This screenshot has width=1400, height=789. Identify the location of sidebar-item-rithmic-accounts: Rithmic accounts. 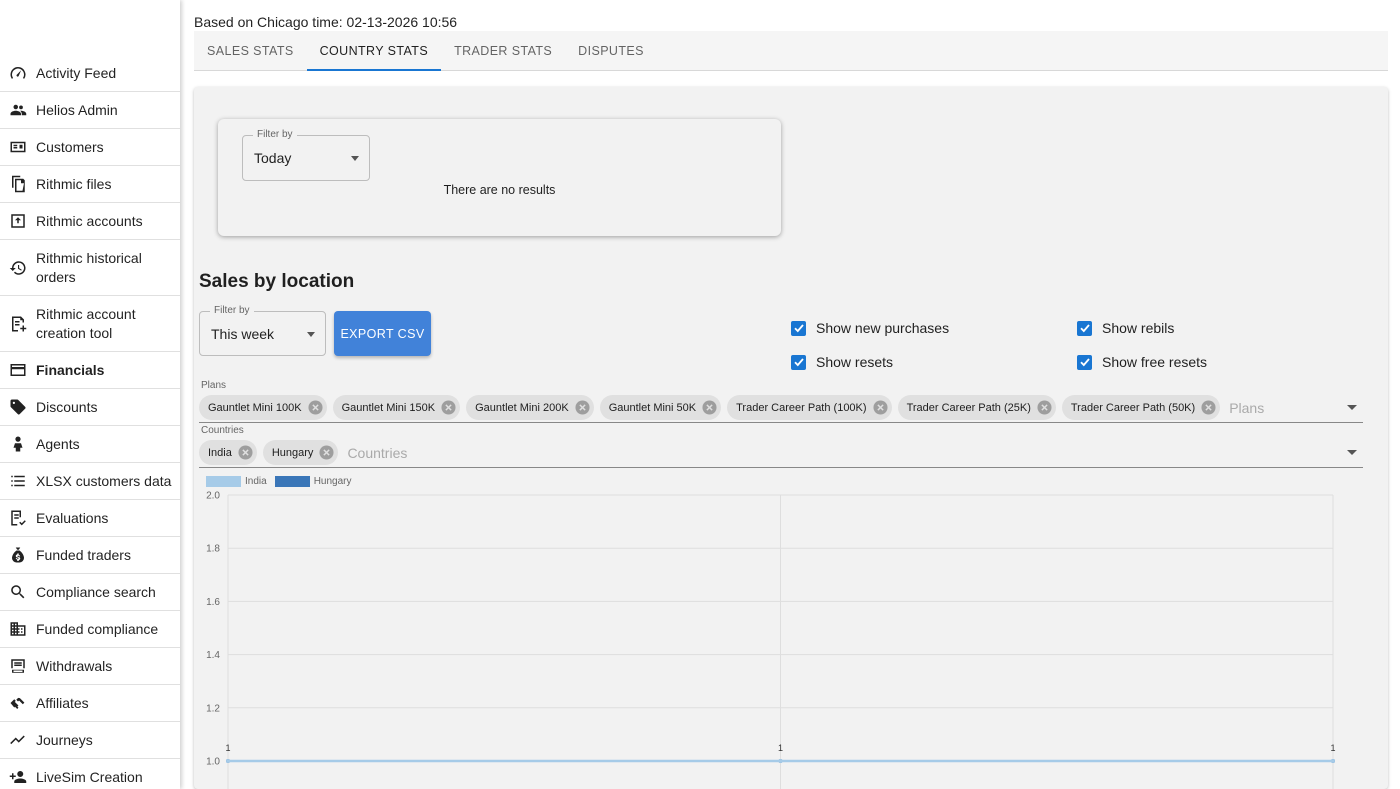
(90, 221).